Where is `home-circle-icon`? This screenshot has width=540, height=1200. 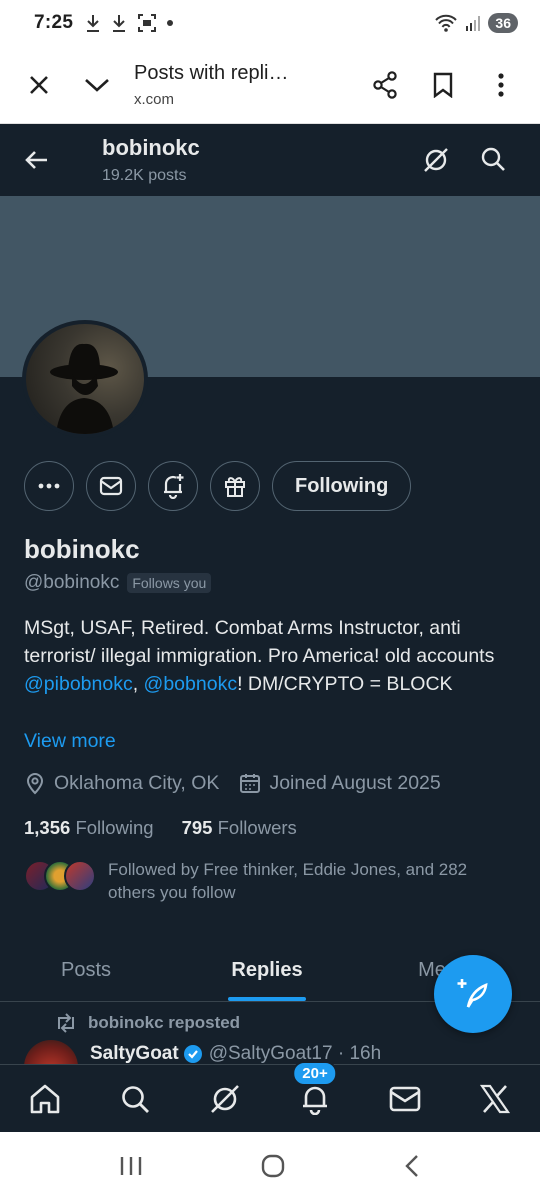
home-circle-icon is located at coordinates (273, 1166).